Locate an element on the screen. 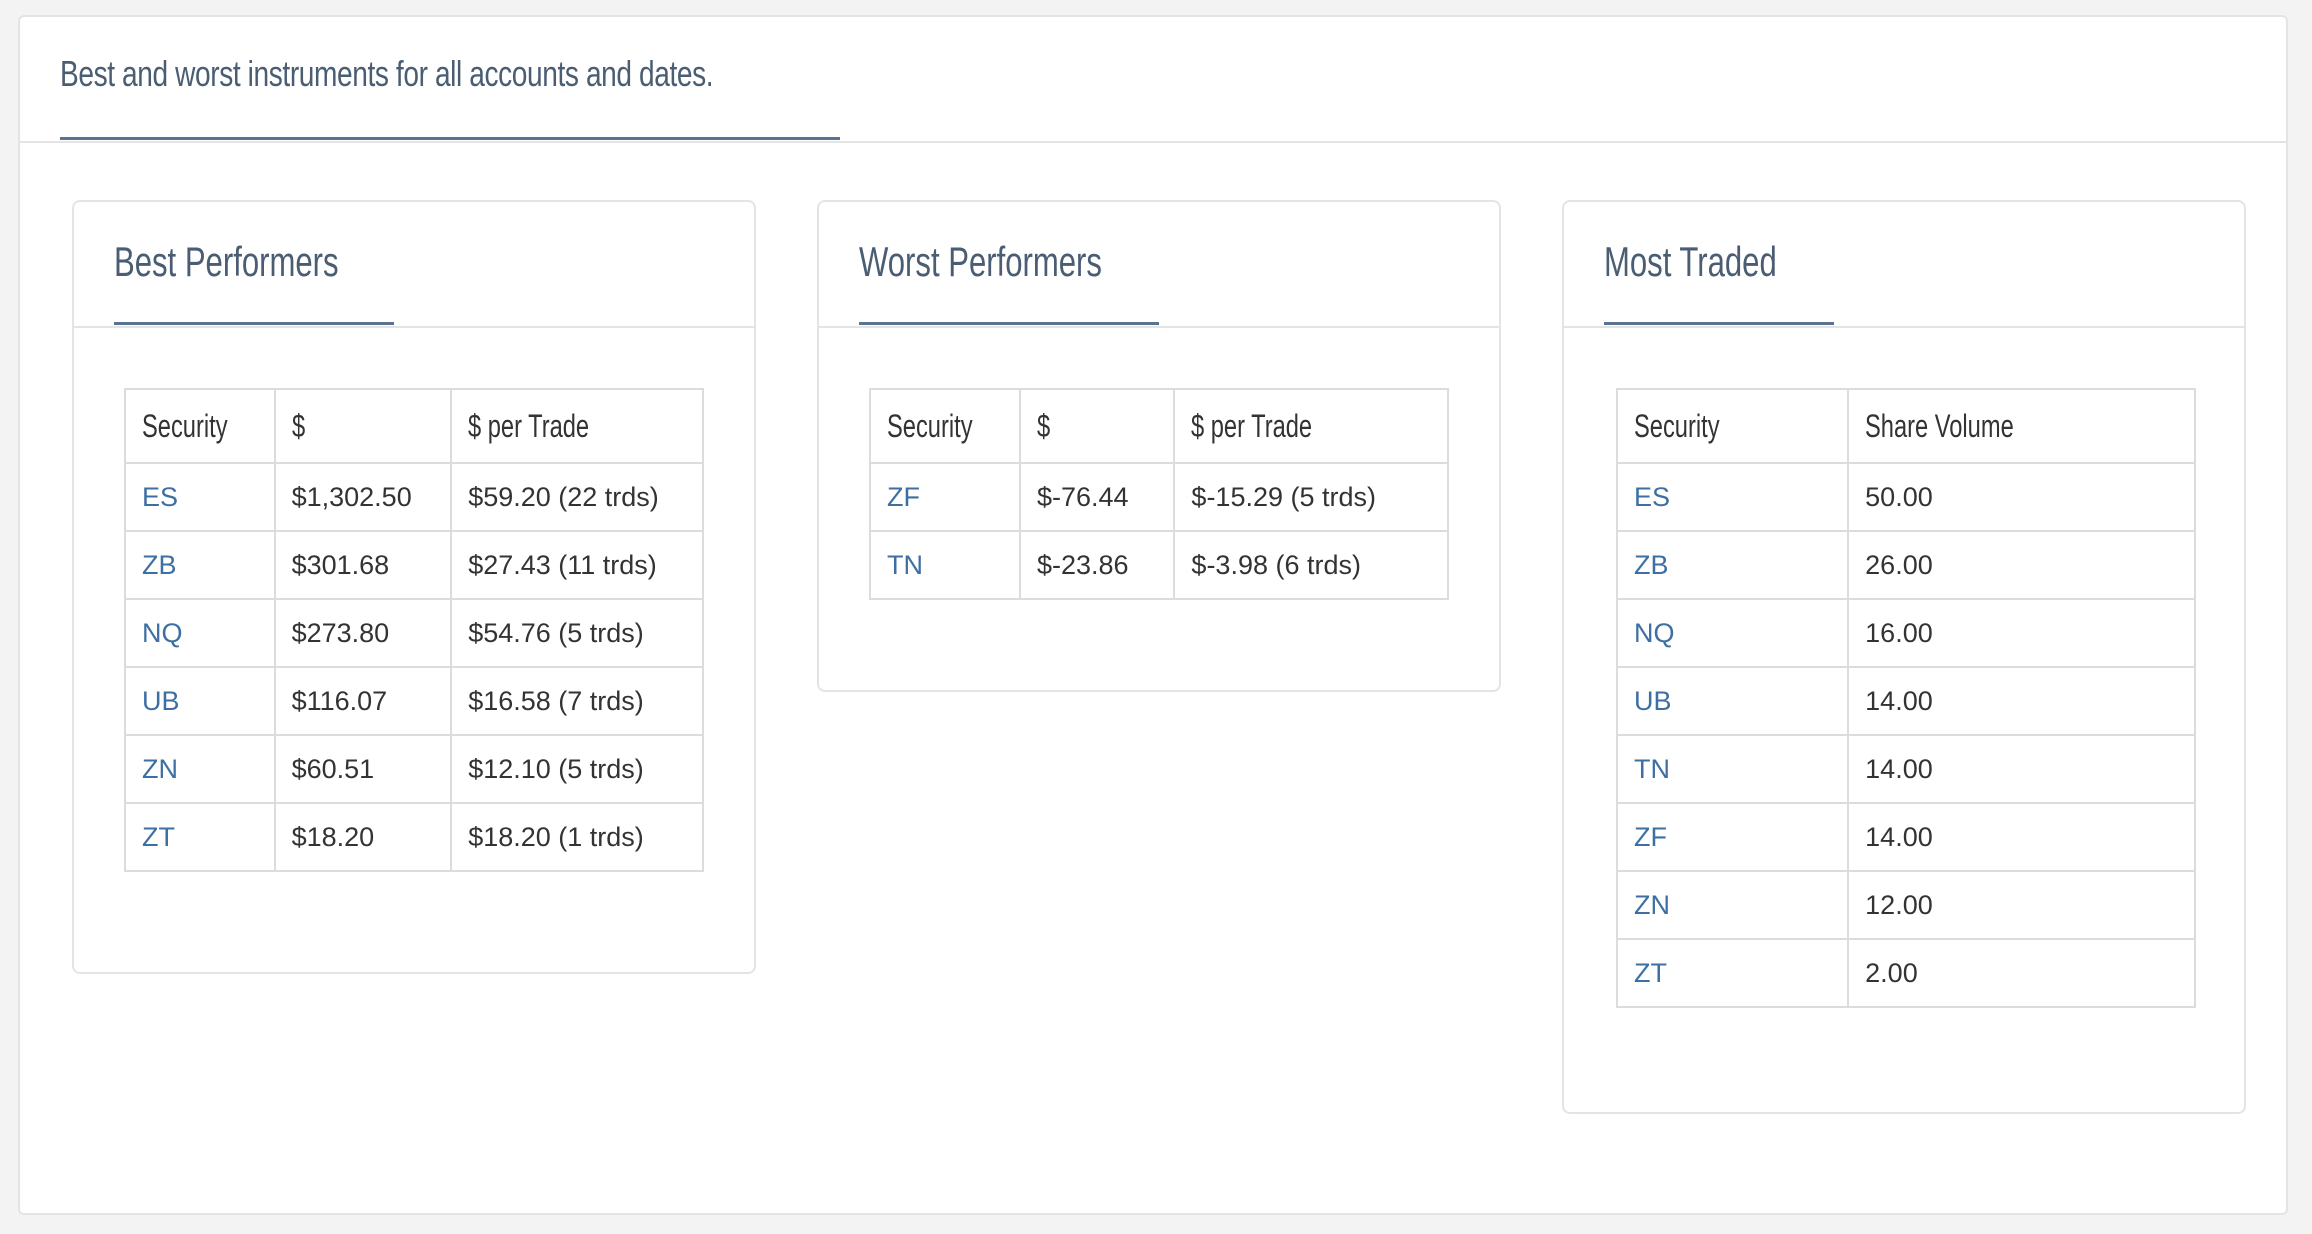  table-cell: $12.10 (5 trds) is located at coordinates (577, 769).